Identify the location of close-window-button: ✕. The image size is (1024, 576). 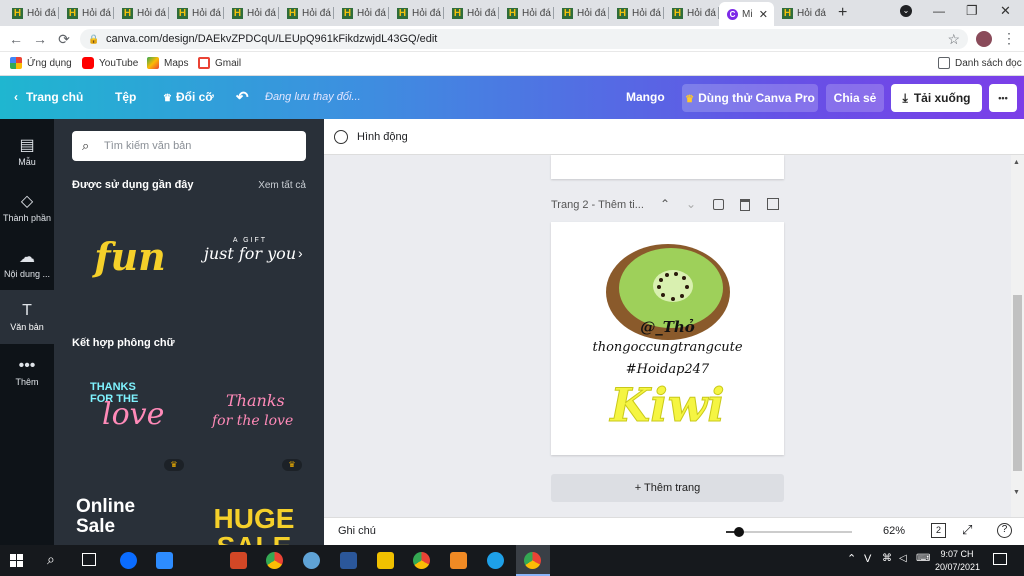
(1005, 11).